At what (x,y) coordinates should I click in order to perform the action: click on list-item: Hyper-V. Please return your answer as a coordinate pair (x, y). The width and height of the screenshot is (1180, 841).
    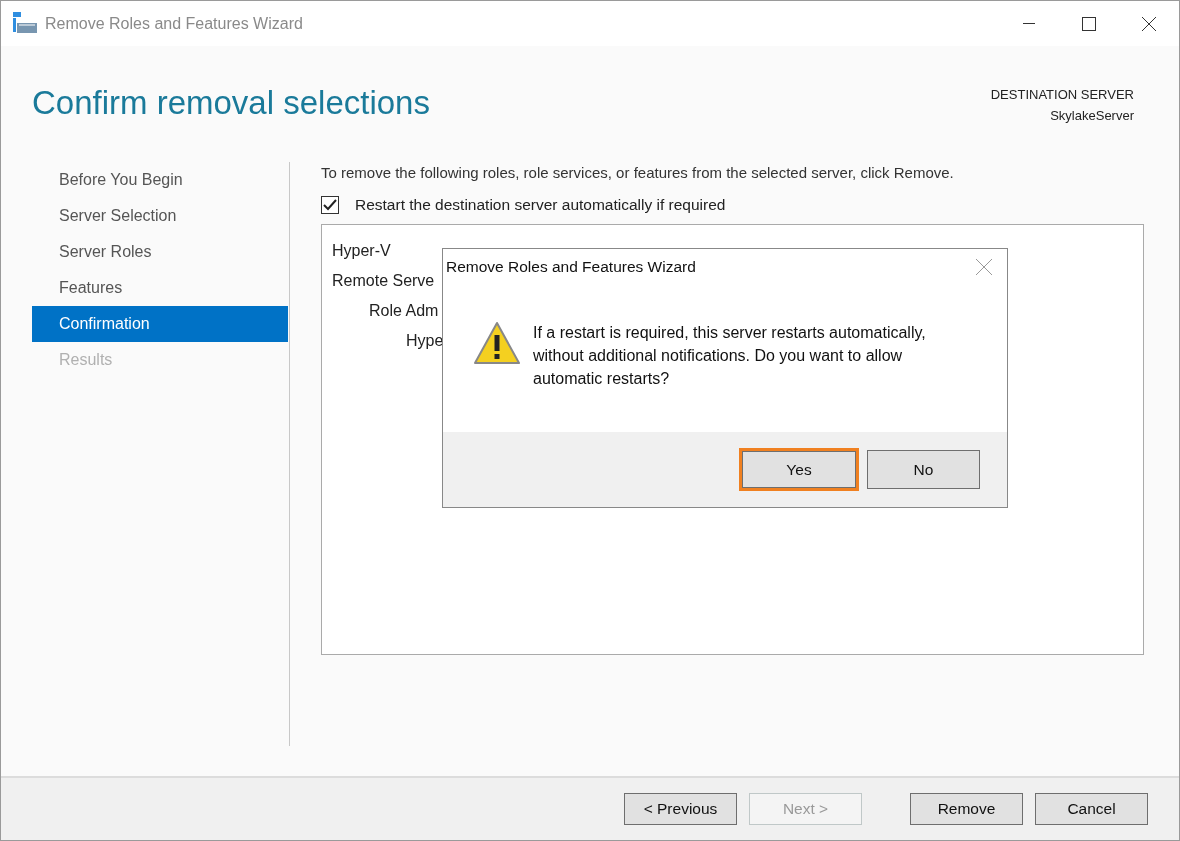
    Looking at the image, I should click on (361, 251).